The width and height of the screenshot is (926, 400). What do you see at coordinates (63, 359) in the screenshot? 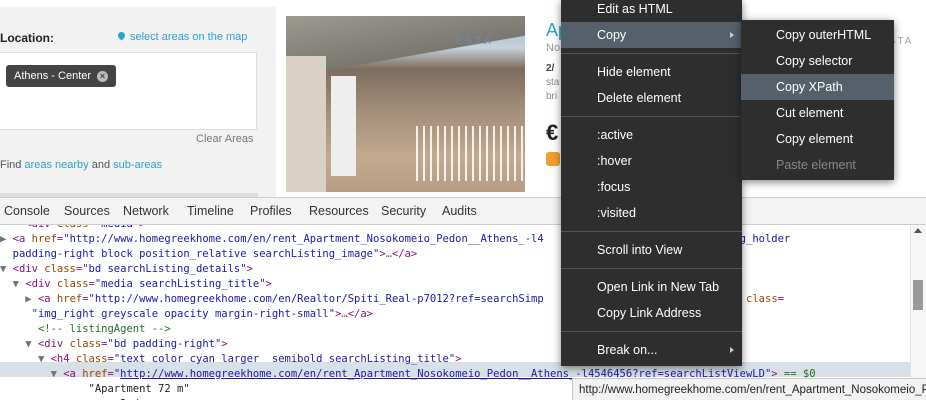
I see `dom-token: <h4` at bounding box center [63, 359].